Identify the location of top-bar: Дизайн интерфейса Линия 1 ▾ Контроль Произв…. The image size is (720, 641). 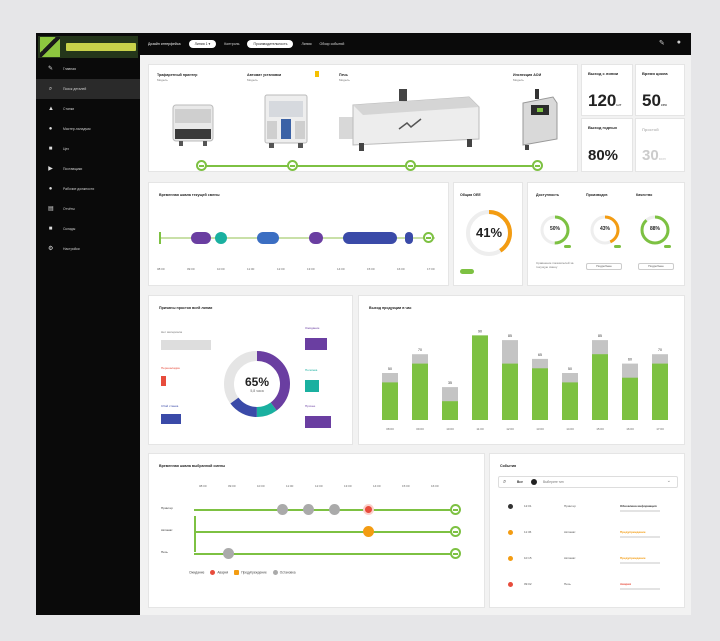
(415, 44).